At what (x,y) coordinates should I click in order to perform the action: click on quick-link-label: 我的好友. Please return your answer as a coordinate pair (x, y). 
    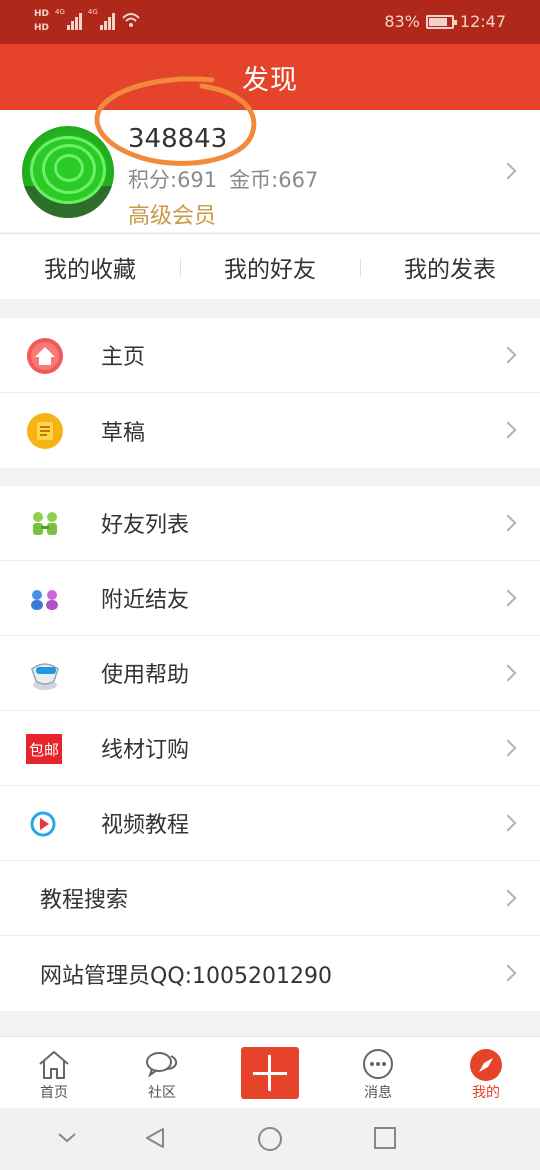
    Looking at the image, I should click on (270, 269).